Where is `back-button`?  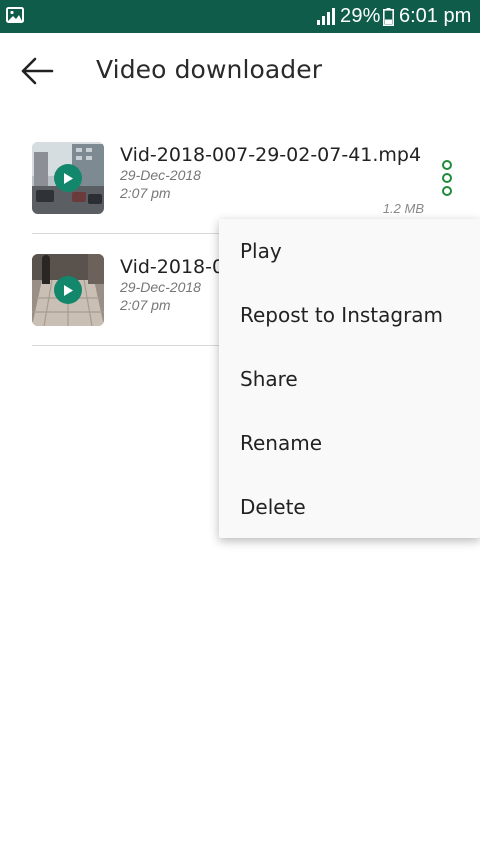 back-button is located at coordinates (37, 71).